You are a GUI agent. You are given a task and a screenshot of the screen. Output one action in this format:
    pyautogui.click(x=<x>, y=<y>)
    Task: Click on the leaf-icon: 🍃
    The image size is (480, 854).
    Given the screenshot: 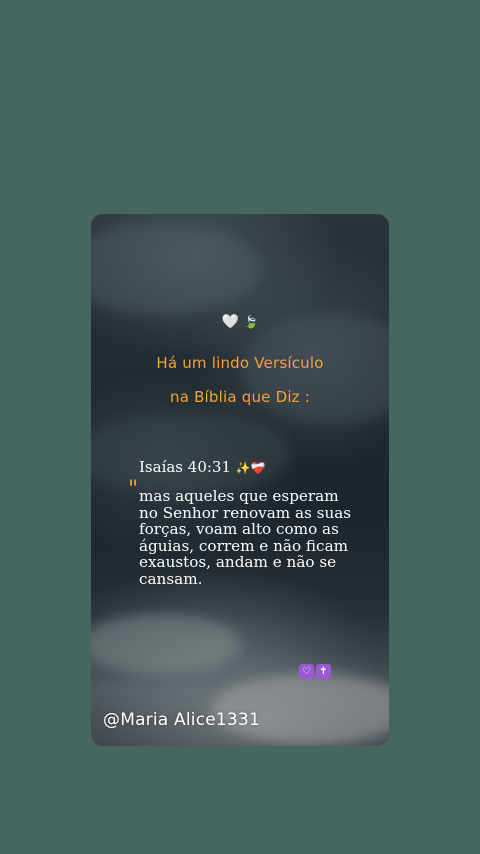 What is the action you would take?
    pyautogui.click(x=251, y=322)
    